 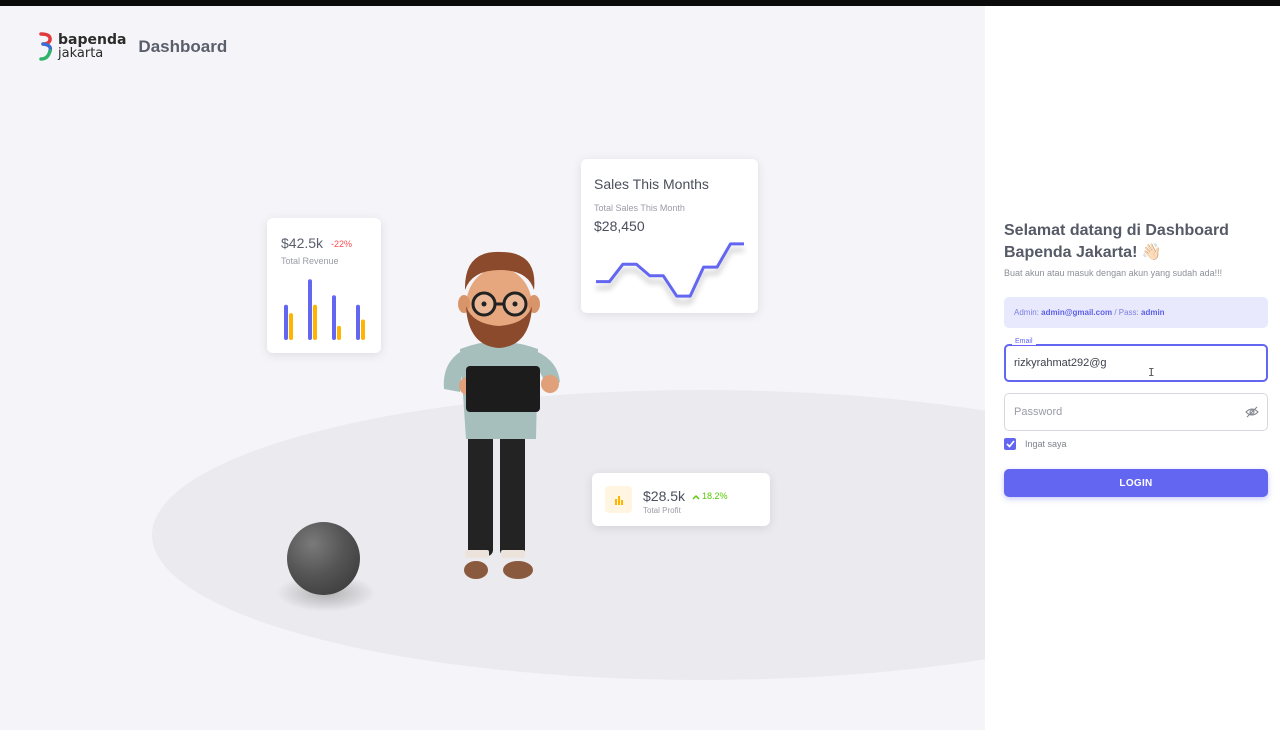 I want to click on remember-label: Ingat saya, so click(x=1046, y=444).